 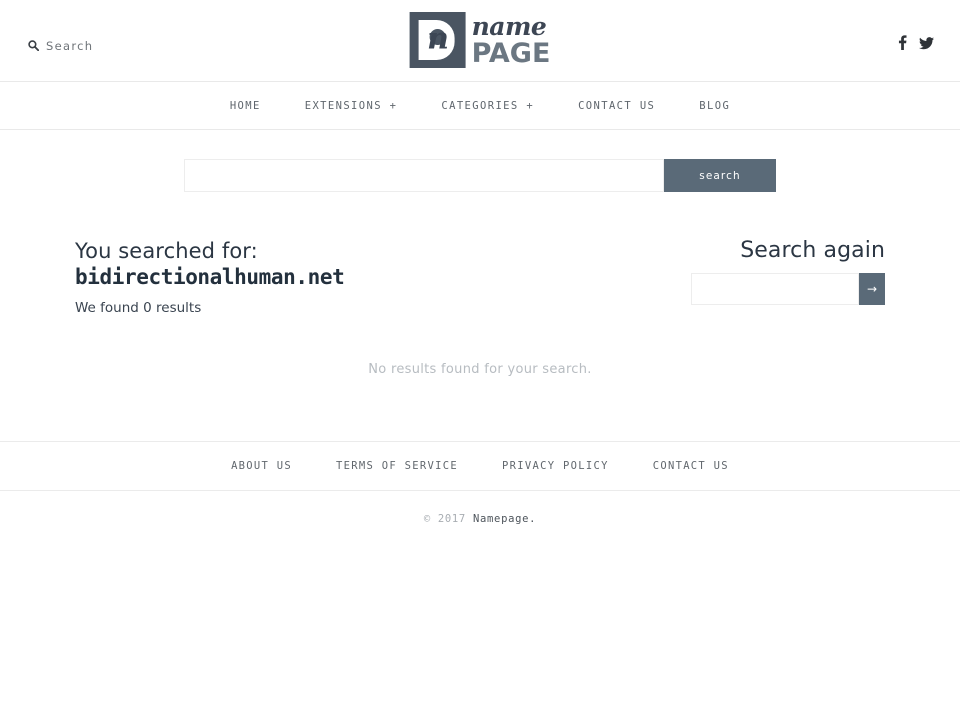 What do you see at coordinates (397, 466) in the screenshot?
I see `footer-link-terms-of-service: TERMS OF SERVICE` at bounding box center [397, 466].